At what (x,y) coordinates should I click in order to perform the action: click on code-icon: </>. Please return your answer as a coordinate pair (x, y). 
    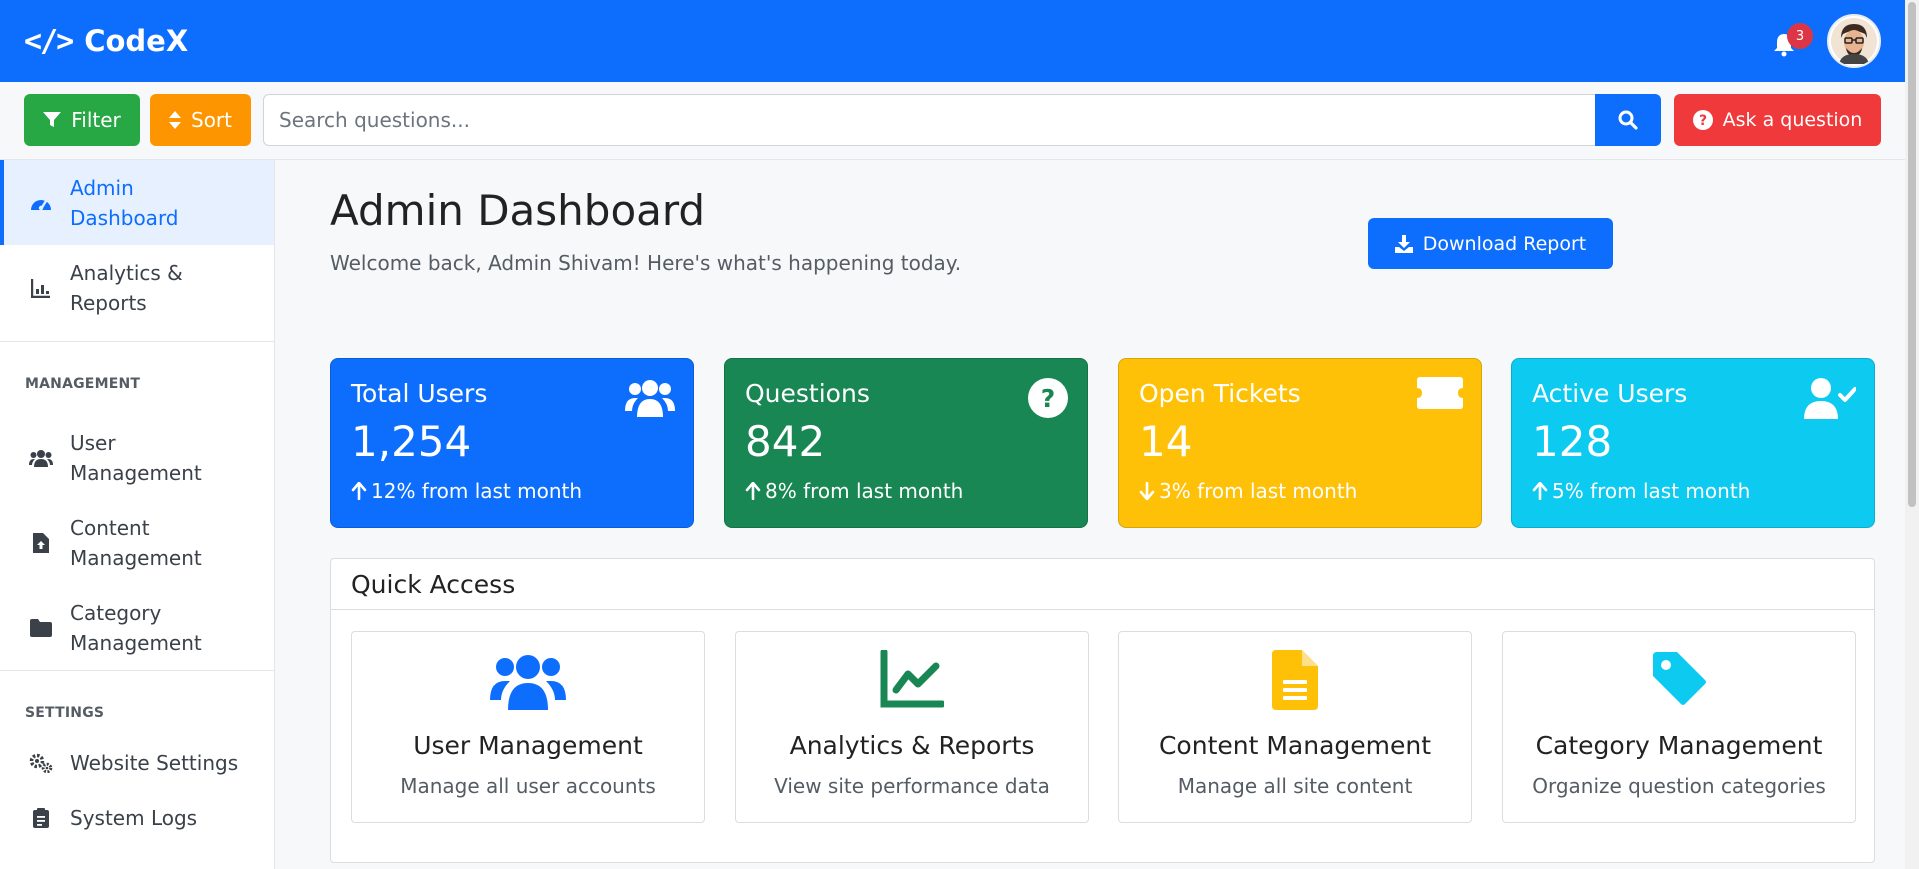
    Looking at the image, I should click on (49, 41).